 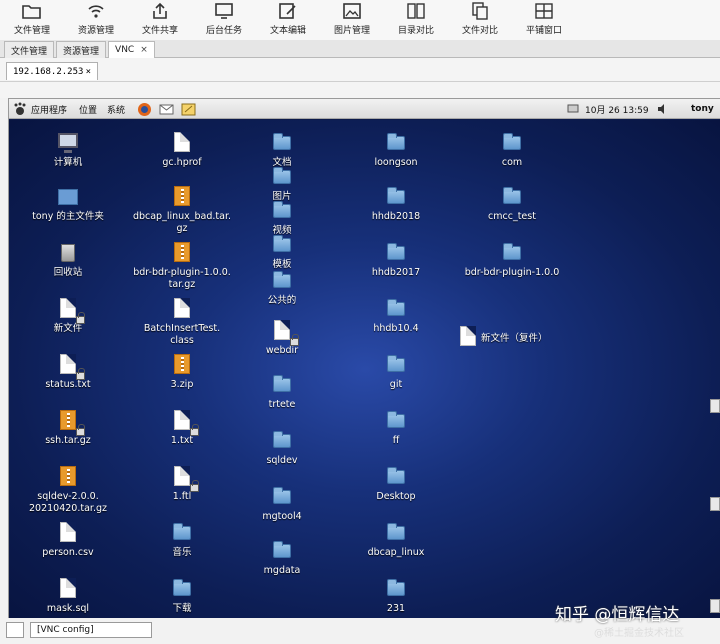 I want to click on desktop-icon: Desktop, so click(x=396, y=484).